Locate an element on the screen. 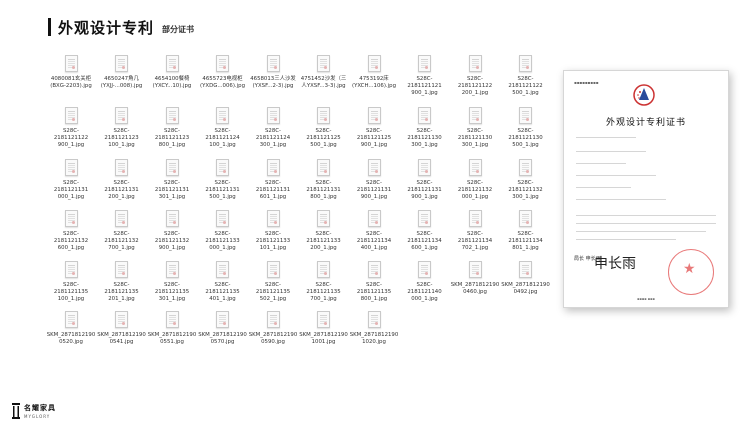  file-item: S28C-2181121132 600_1.jpg is located at coordinates (71, 231).